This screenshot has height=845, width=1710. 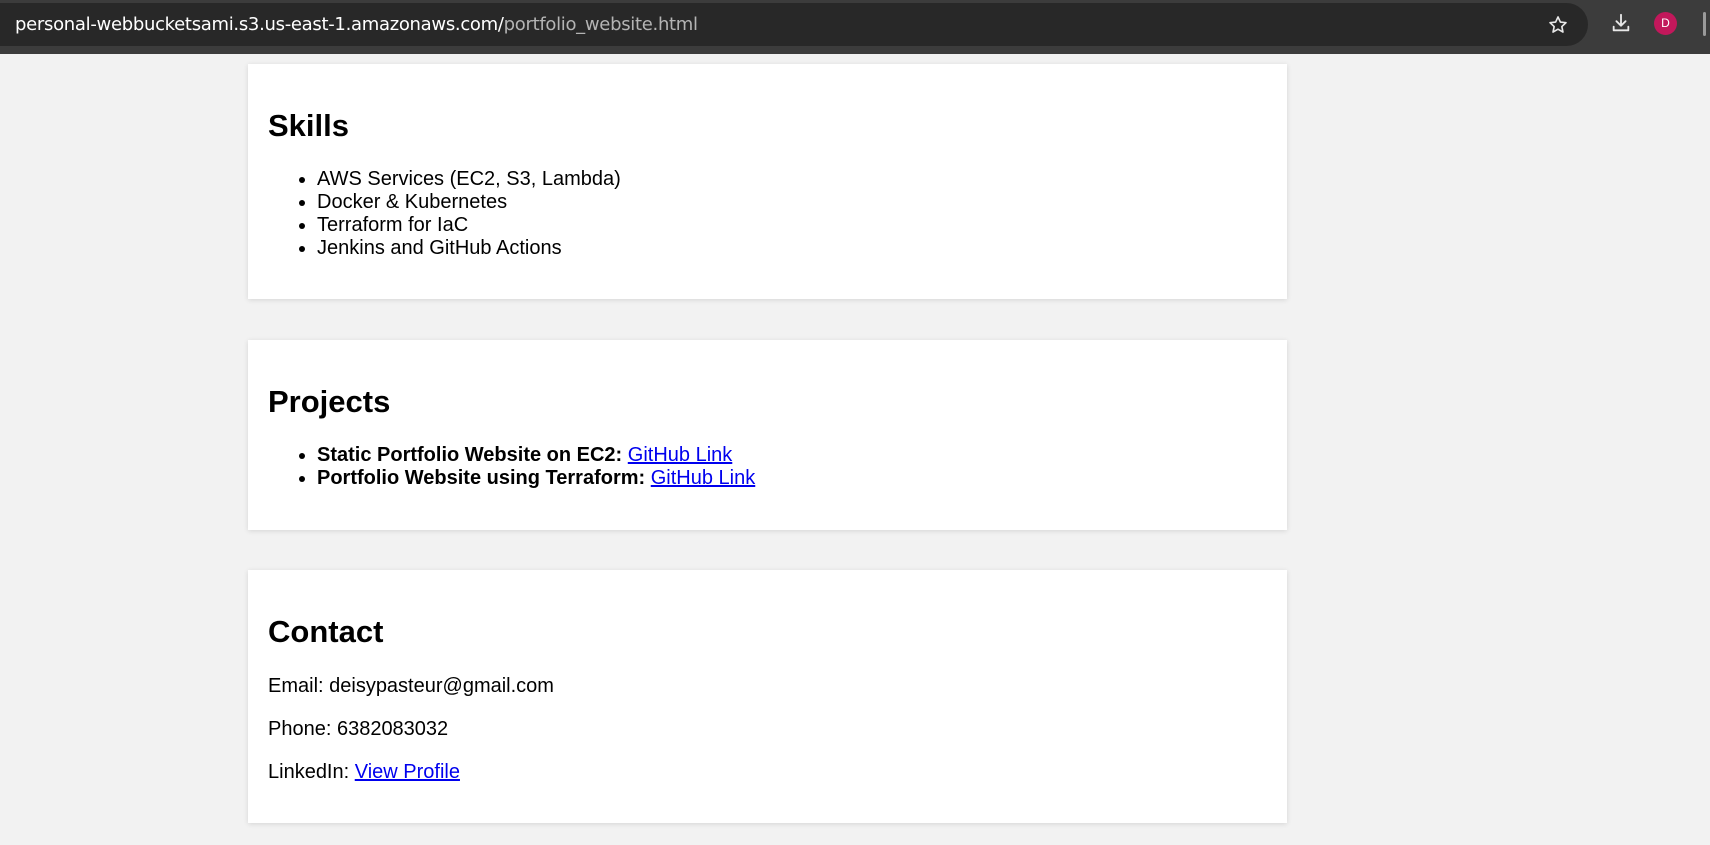 What do you see at coordinates (326, 631) in the screenshot?
I see `contact-heading: Contact` at bounding box center [326, 631].